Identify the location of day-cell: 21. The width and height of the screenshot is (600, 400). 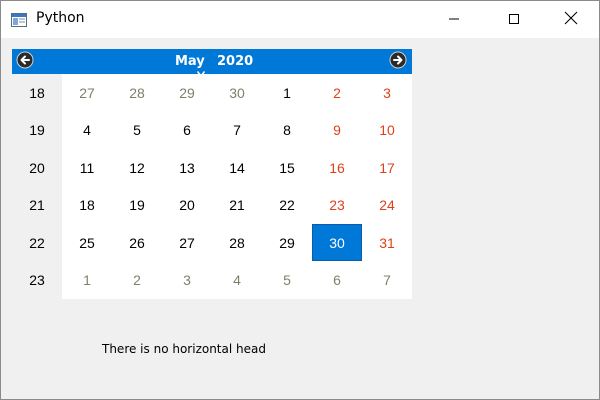
(237, 205).